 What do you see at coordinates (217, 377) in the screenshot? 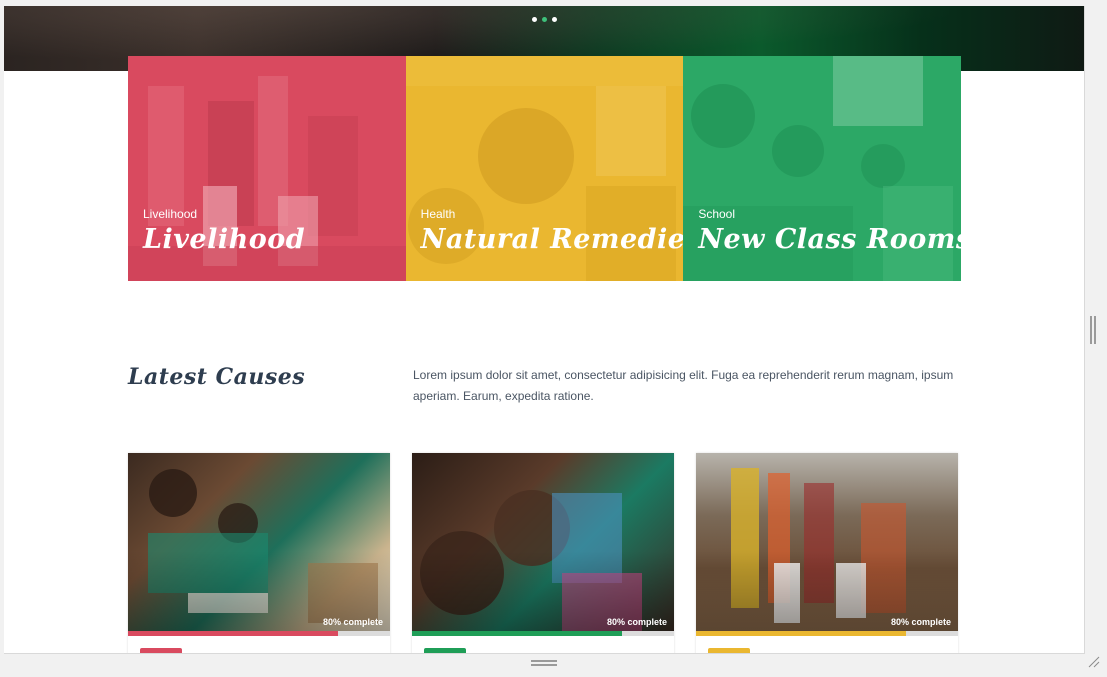
I see `section-title: Latest Causes` at bounding box center [217, 377].